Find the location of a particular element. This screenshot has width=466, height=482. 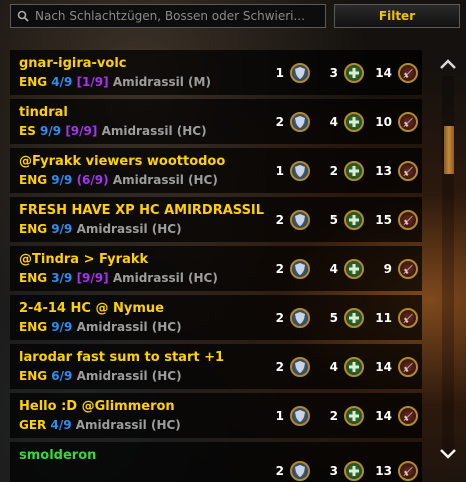

group-title: smolderon is located at coordinates (58, 455).